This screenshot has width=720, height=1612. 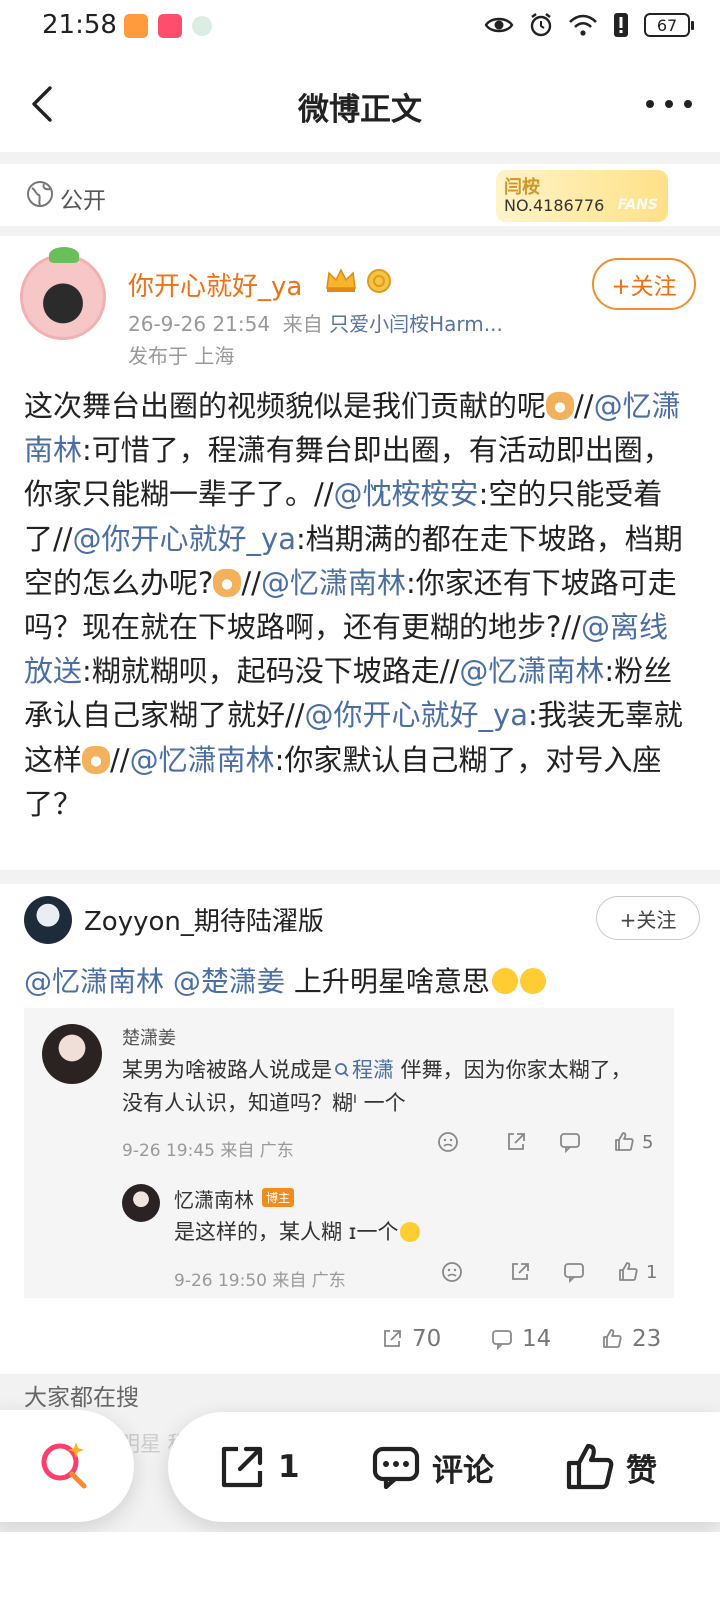 What do you see at coordinates (406, 494) in the screenshot?
I see `mention-link: @忱桉桉安` at bounding box center [406, 494].